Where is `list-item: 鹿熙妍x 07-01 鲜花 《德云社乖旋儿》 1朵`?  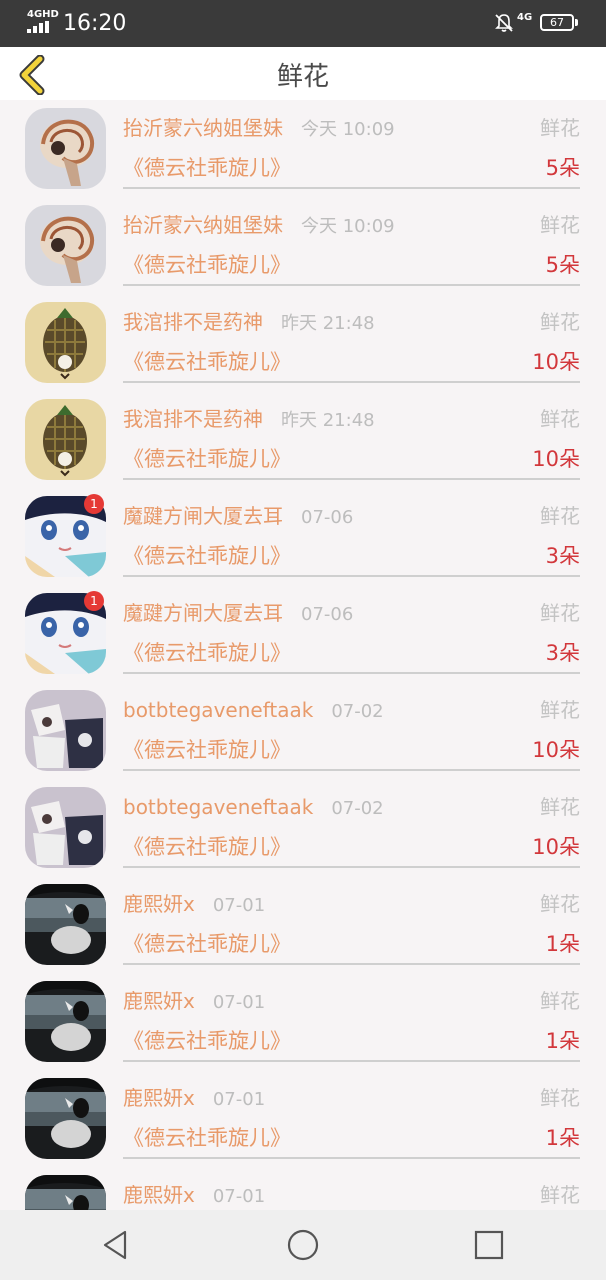
list-item: 鹿熙妍x 07-01 鲜花 《德云社乖旋儿》 1朵 is located at coordinates (303, 924).